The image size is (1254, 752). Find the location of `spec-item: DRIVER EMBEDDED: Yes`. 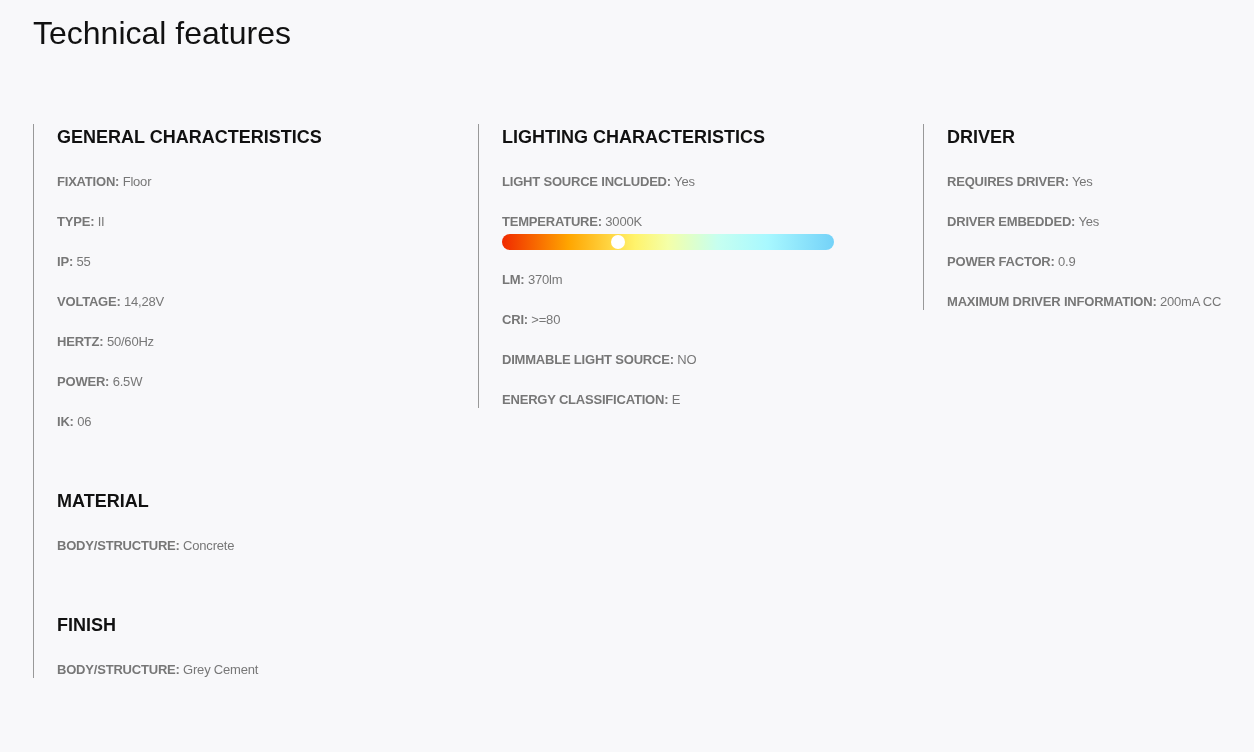

spec-item: DRIVER EMBEDDED: Yes is located at coordinates (1024, 222).